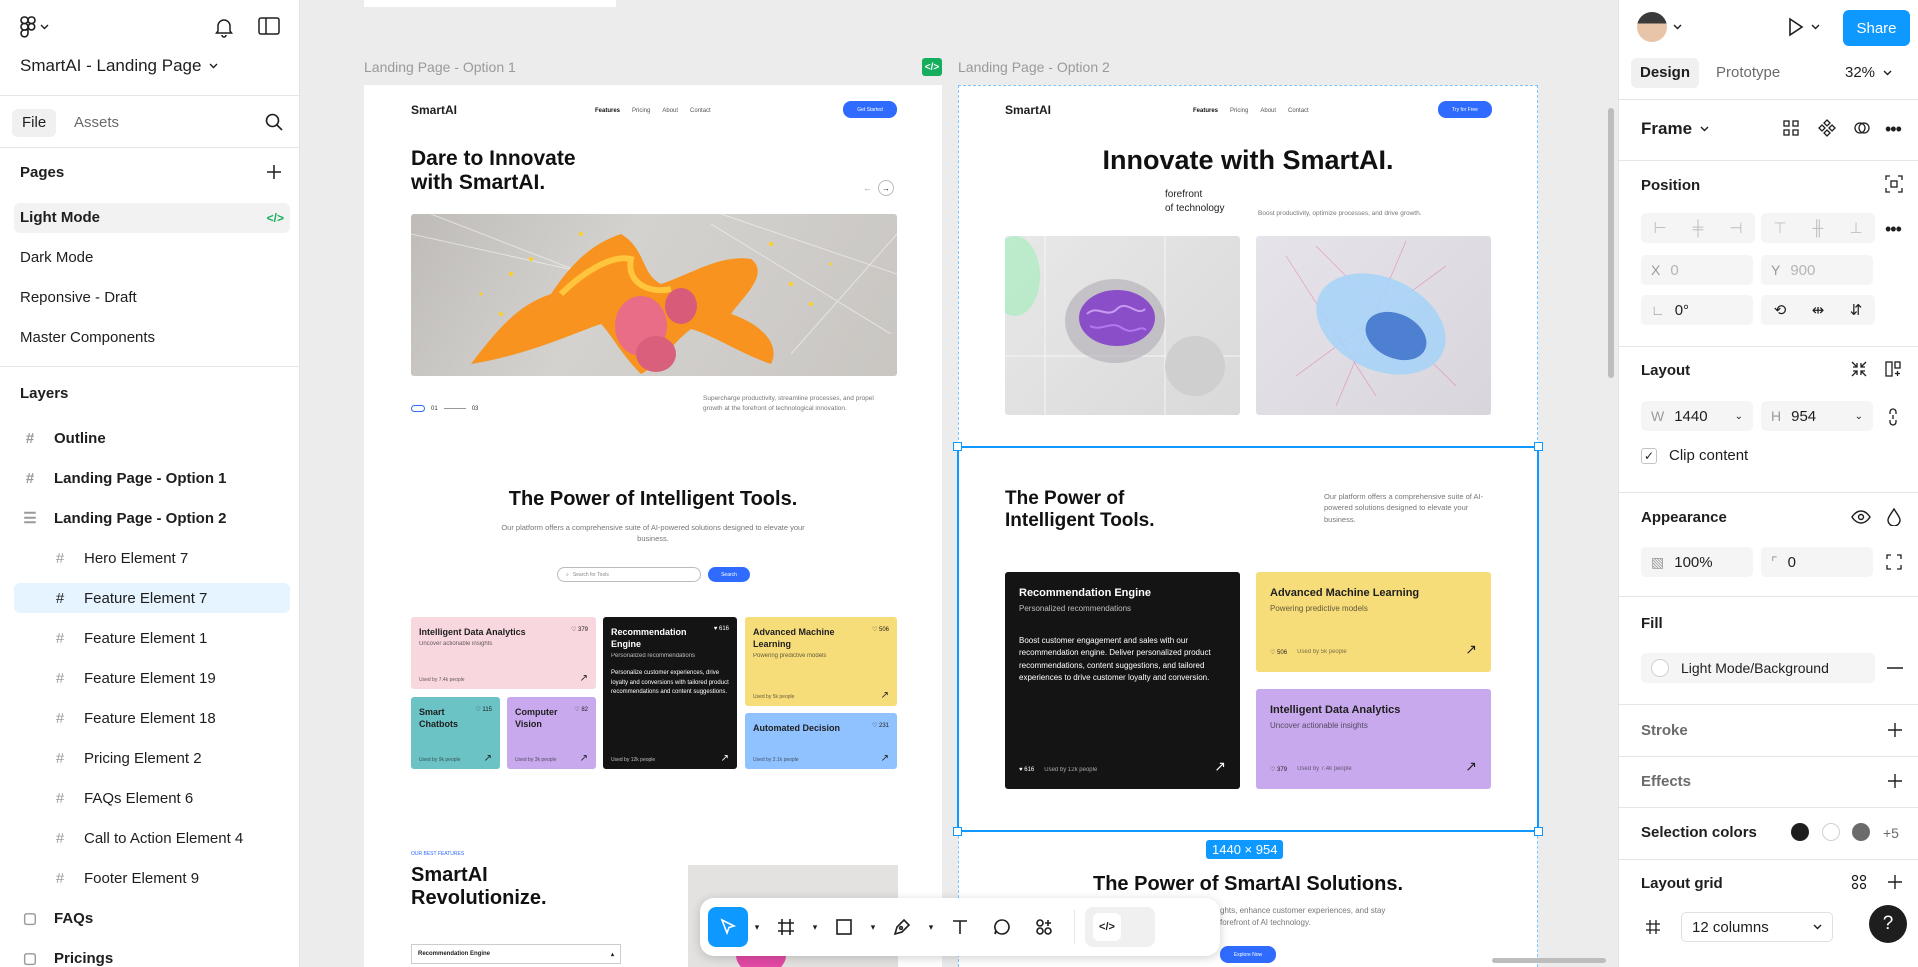 Image resolution: width=1918 pixels, height=967 pixels. What do you see at coordinates (152, 258) in the screenshot?
I see `page-item-dark-mode: Dark Mode` at bounding box center [152, 258].